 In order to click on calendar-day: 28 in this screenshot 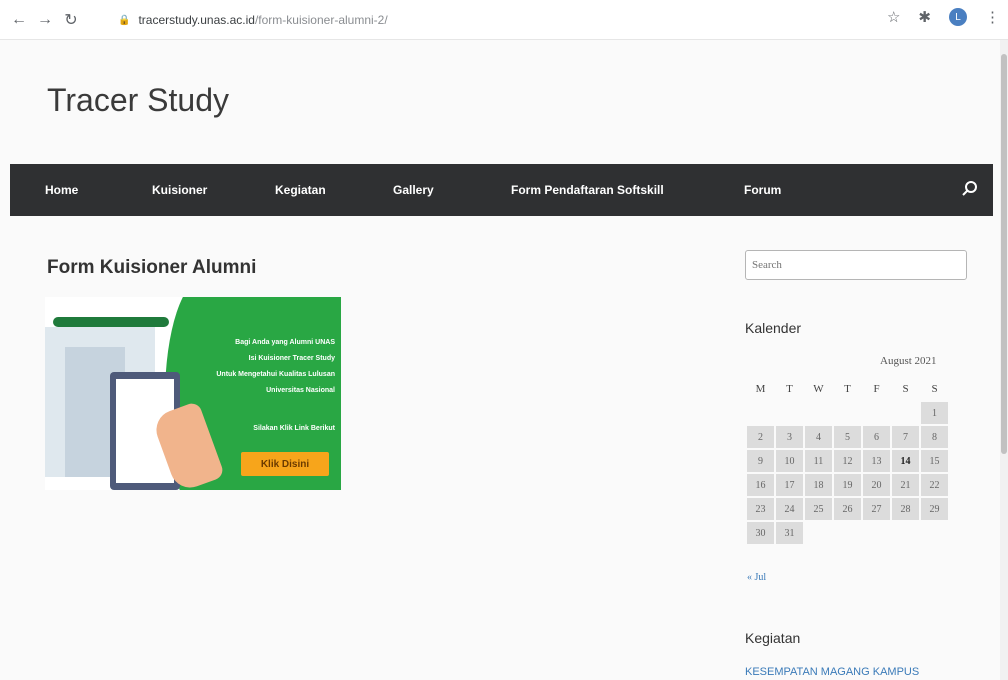, I will do `click(905, 509)`.